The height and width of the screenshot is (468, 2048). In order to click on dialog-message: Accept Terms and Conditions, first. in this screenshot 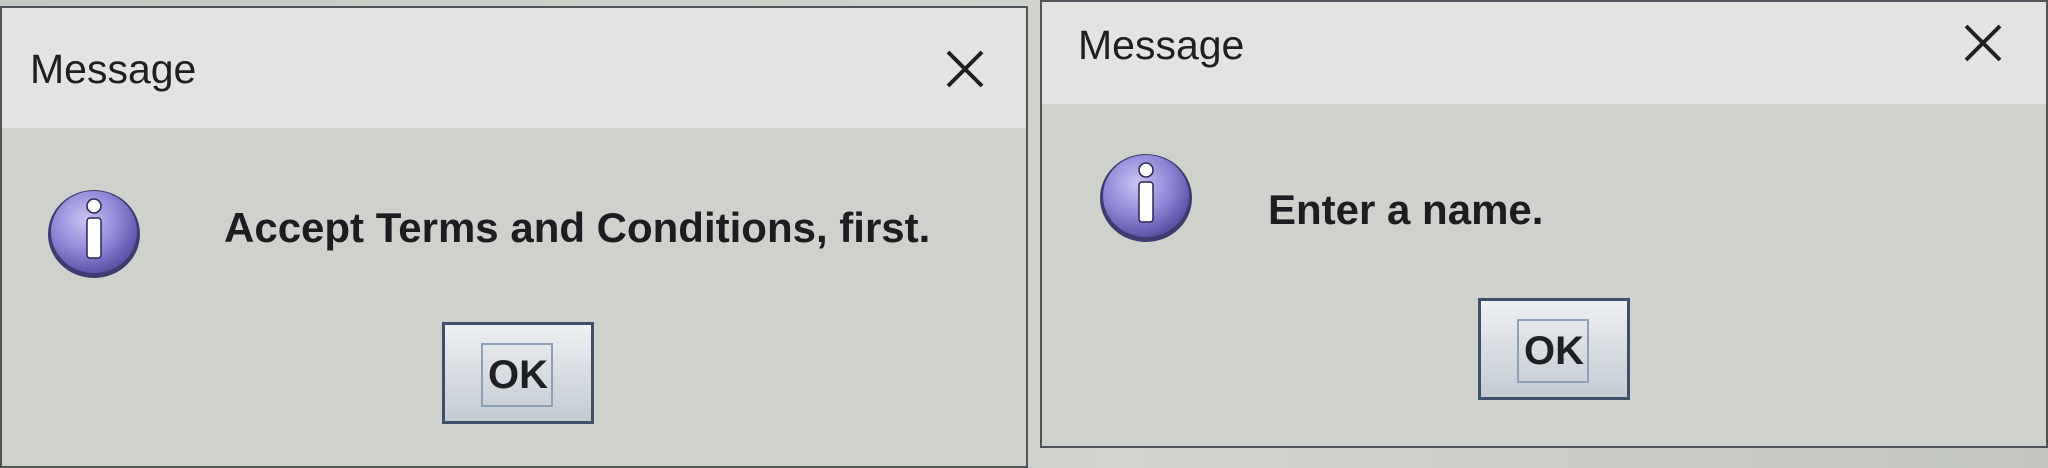, I will do `click(577, 227)`.